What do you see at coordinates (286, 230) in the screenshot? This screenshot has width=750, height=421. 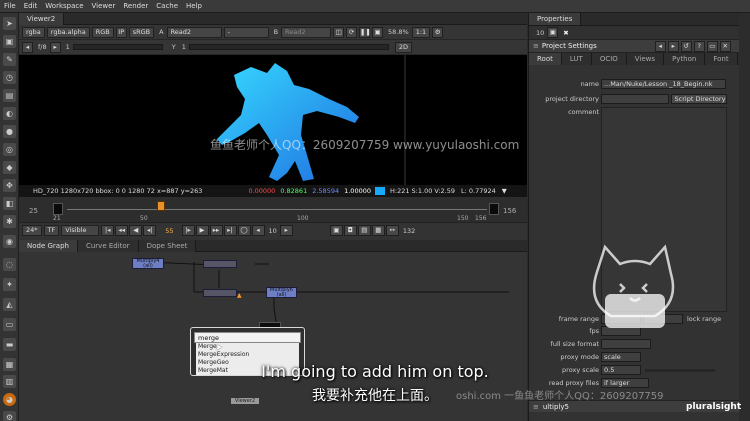 I see `step-forward-icon: ▸` at bounding box center [286, 230].